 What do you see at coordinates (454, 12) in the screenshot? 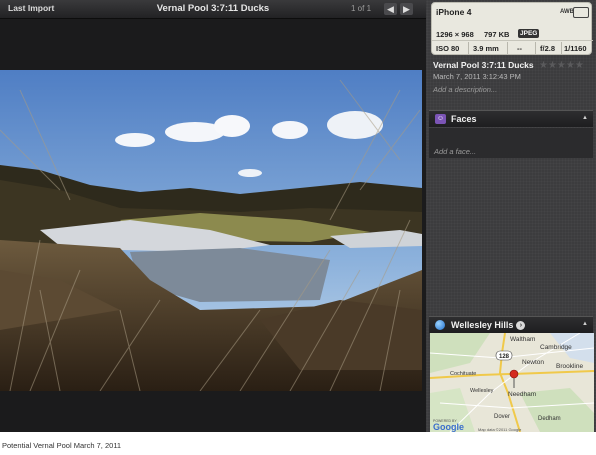
I see `camera-model: iPhone 4` at bounding box center [454, 12].